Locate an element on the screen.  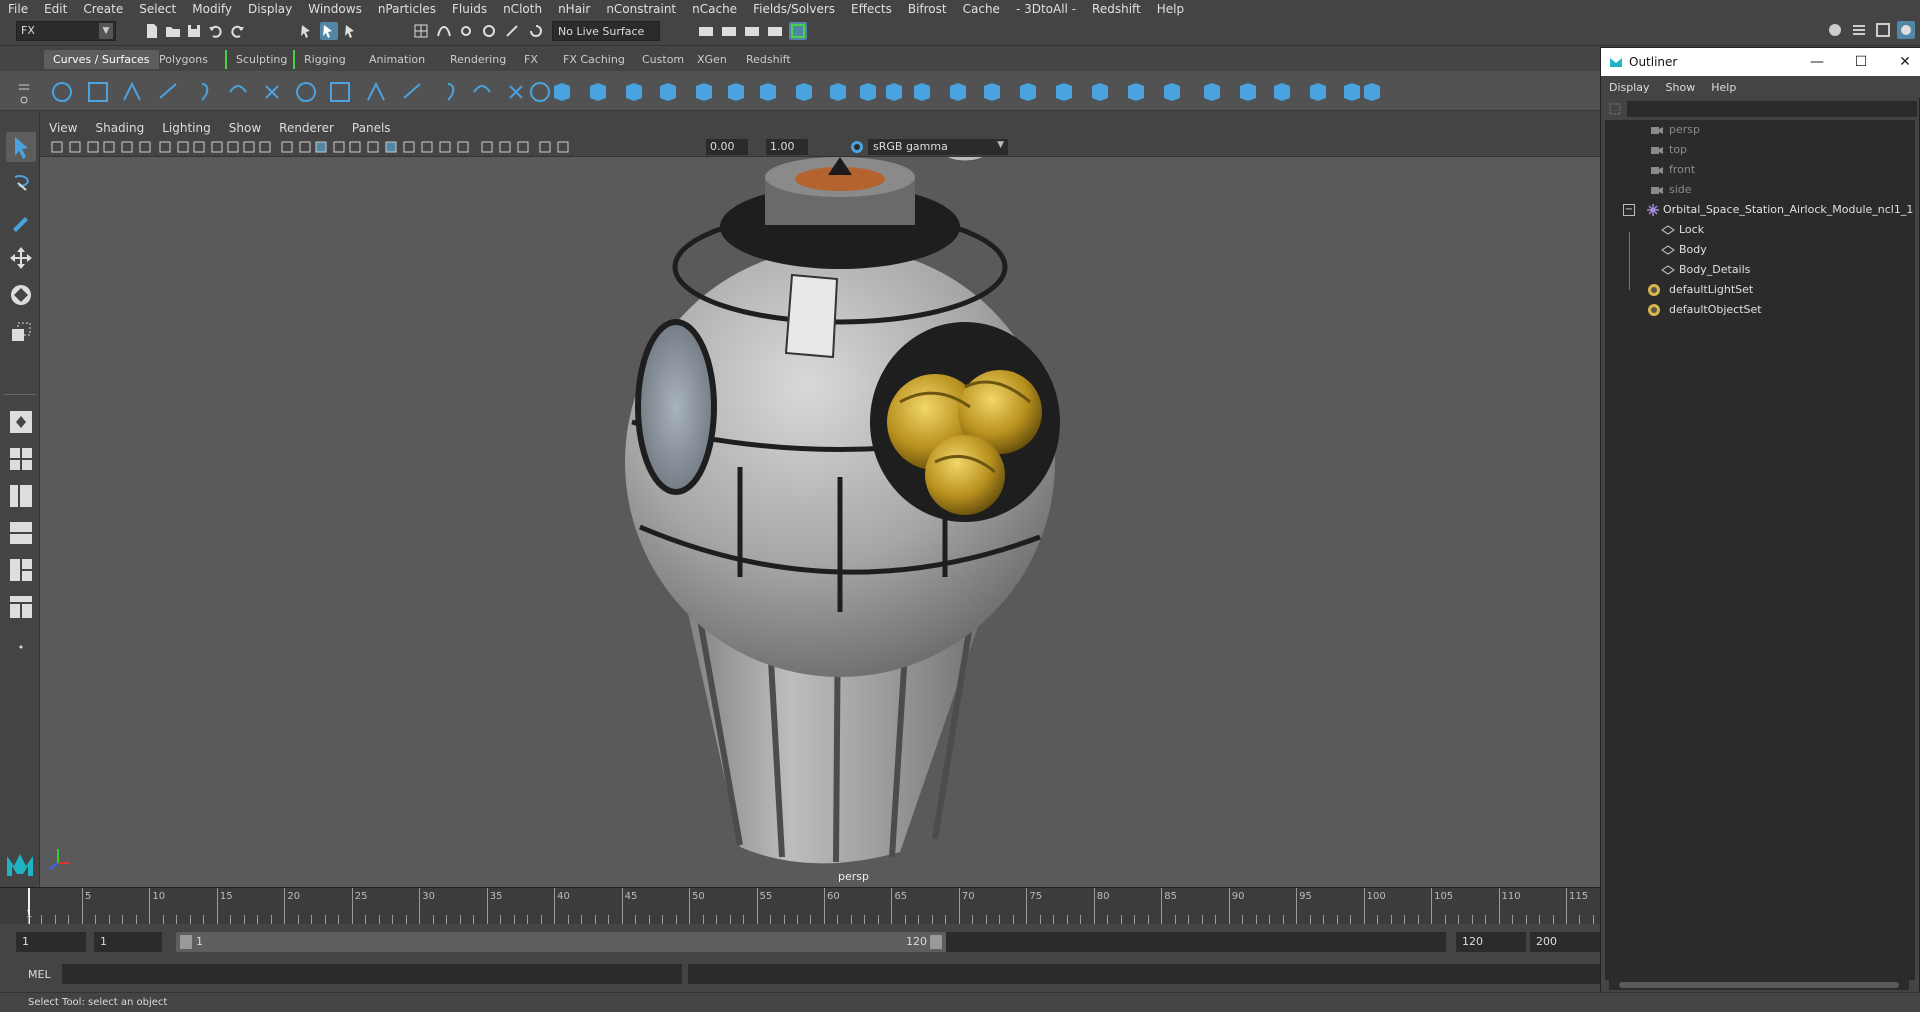
panel-tool-26-icon is located at coordinates (505, 147).